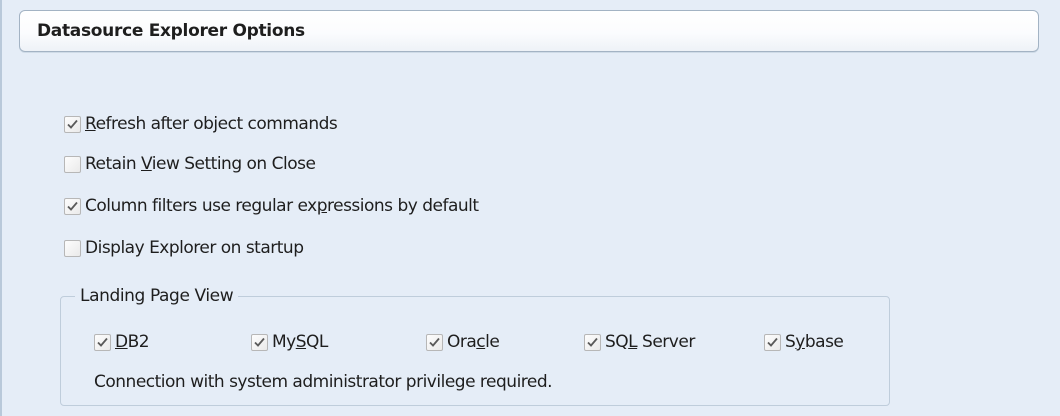 The width and height of the screenshot is (1060, 416). I want to click on landing-oracle-checkbox: Oracle, so click(463, 342).